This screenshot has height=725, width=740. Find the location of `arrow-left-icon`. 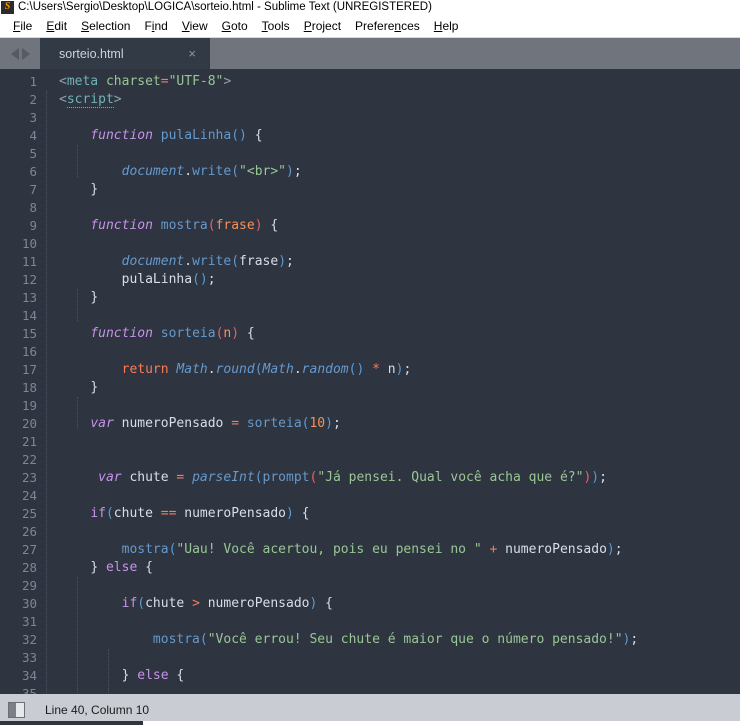

arrow-left-icon is located at coordinates (14, 53).